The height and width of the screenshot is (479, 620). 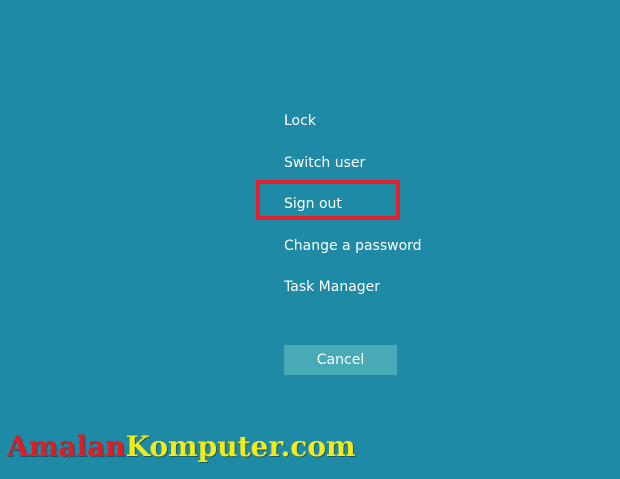 I want to click on menu-item-switch-user: Switch user, so click(x=394, y=163).